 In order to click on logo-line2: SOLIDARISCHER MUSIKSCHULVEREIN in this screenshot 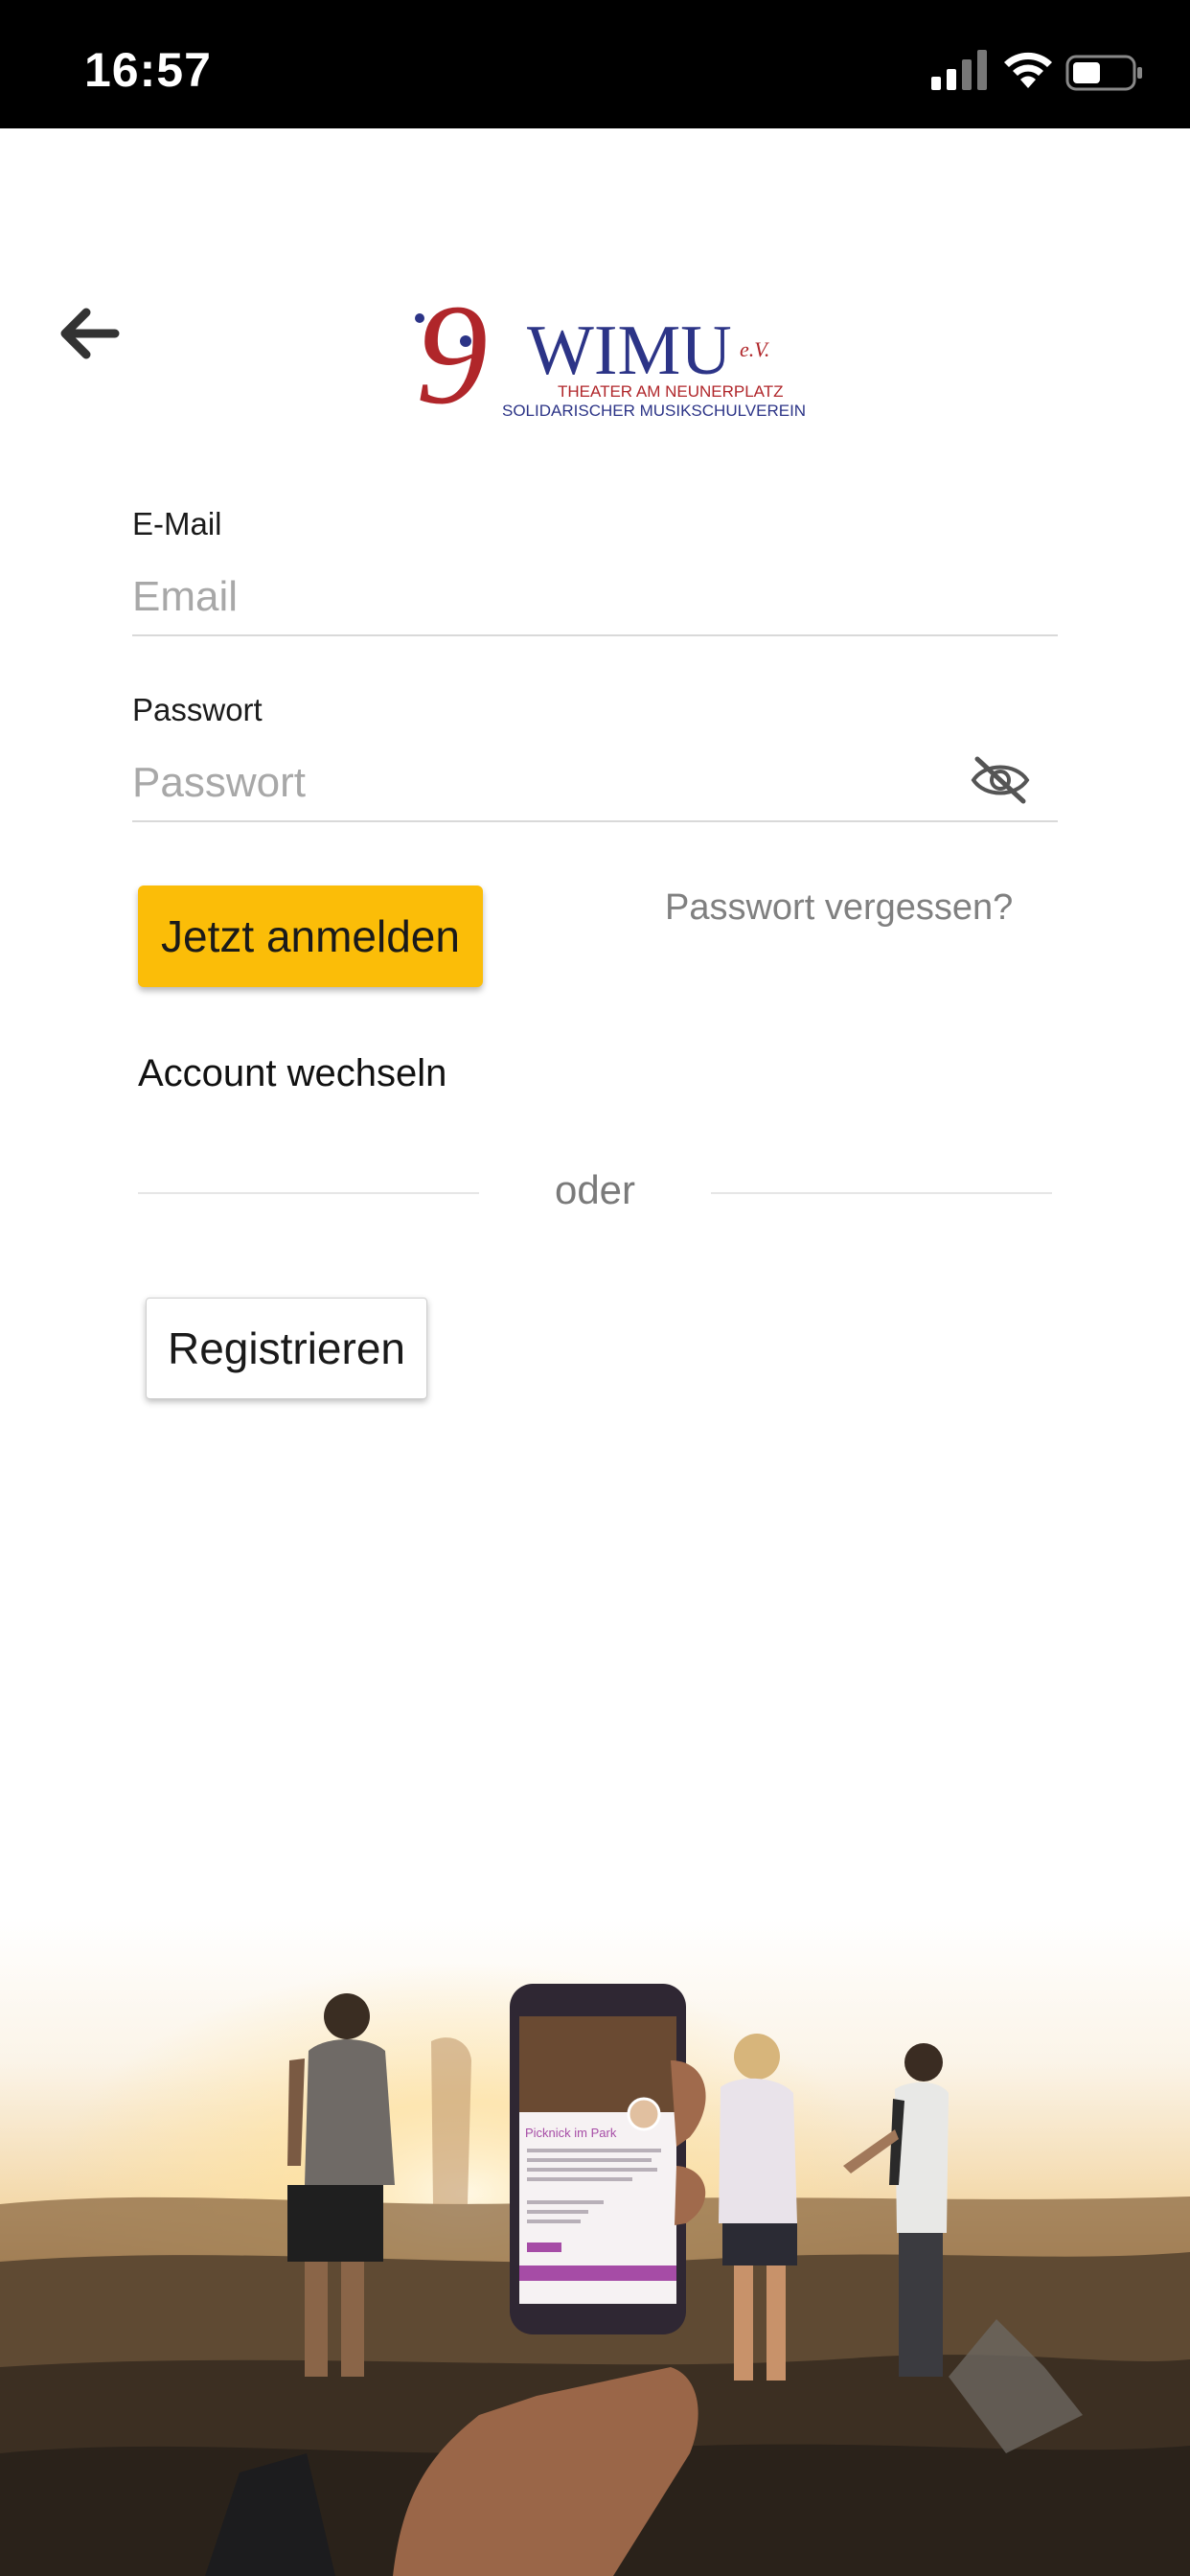, I will do `click(653, 411)`.